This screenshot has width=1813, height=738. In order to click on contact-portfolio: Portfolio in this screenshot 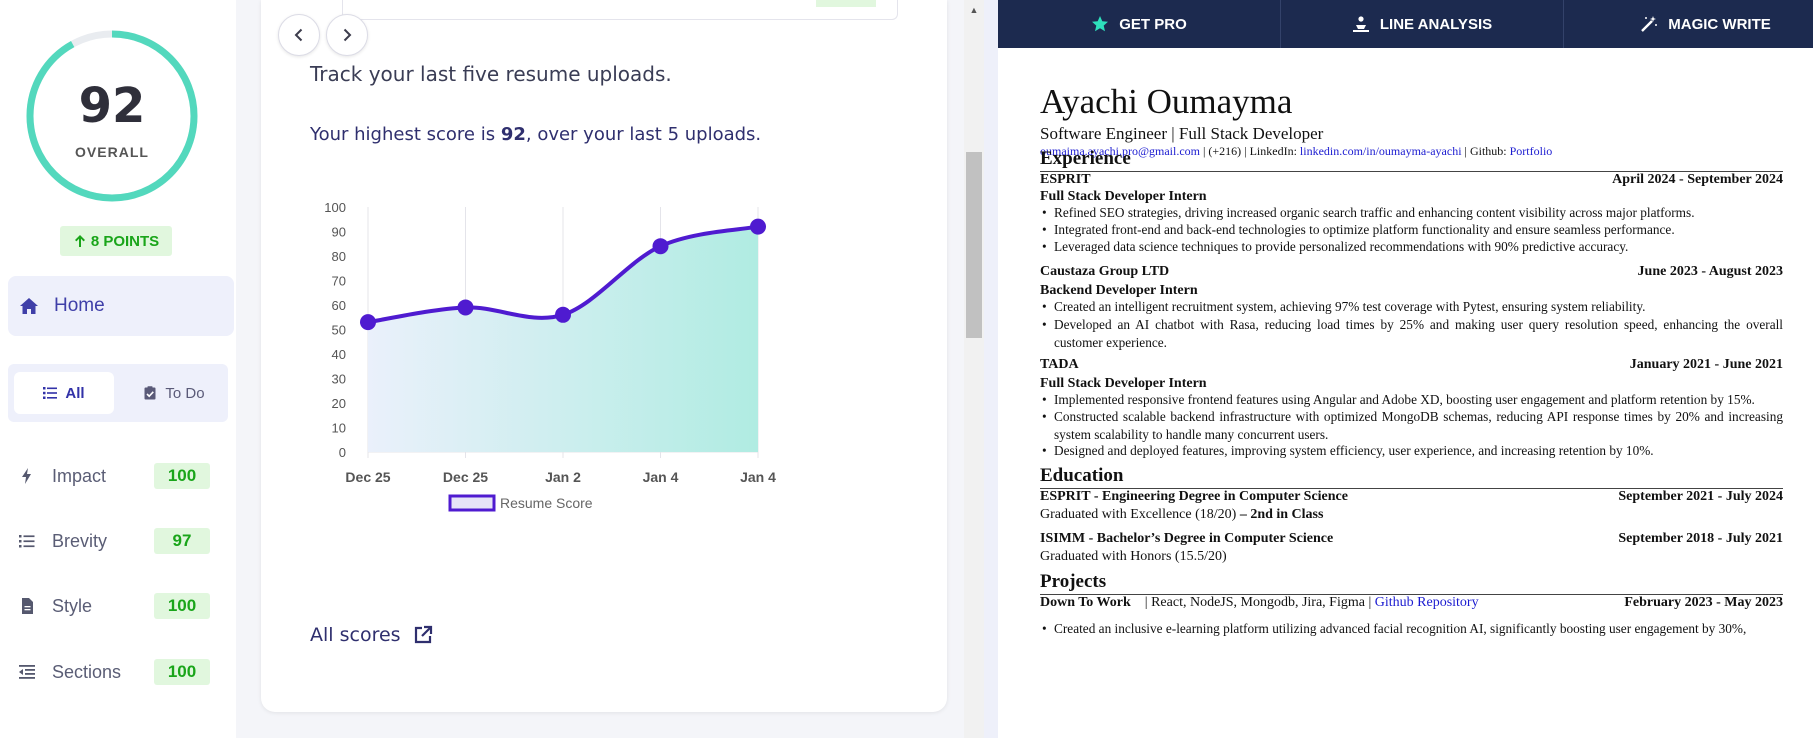, I will do `click(1531, 151)`.